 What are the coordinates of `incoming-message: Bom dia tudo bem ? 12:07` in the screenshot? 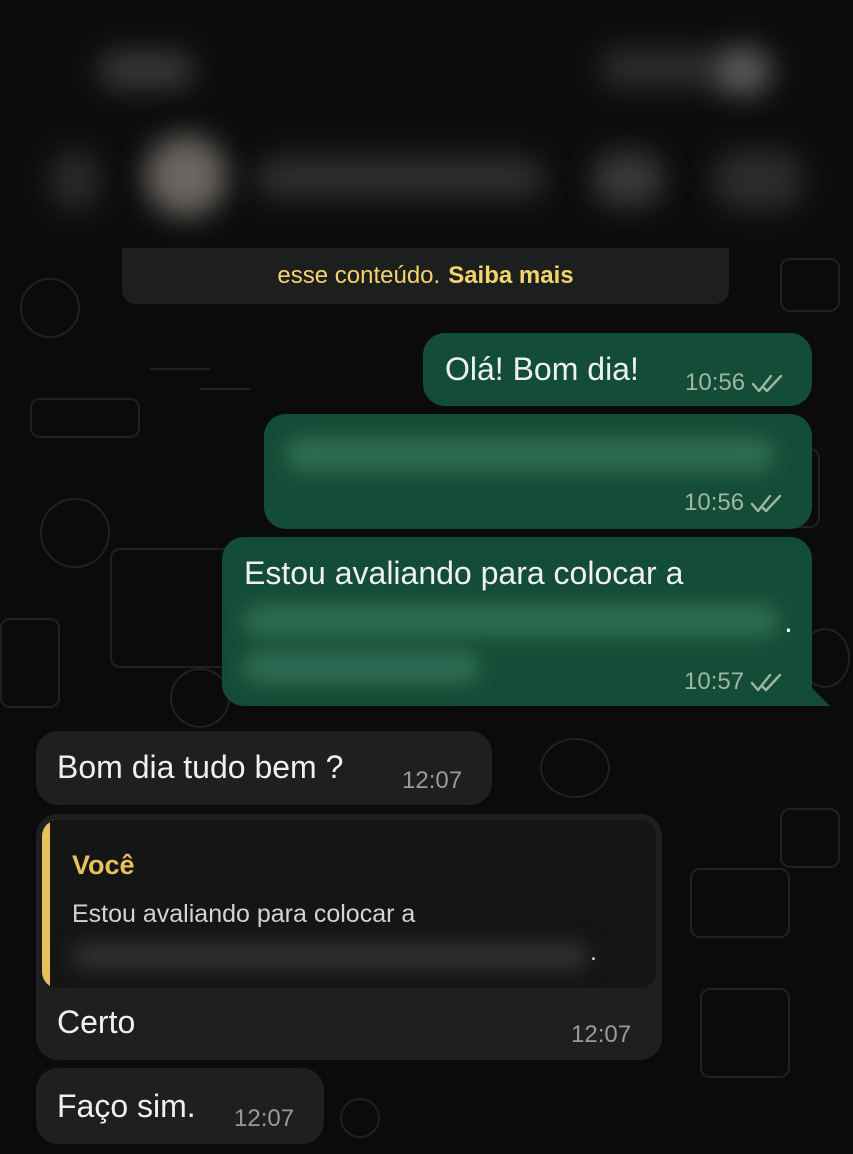 It's located at (264, 768).